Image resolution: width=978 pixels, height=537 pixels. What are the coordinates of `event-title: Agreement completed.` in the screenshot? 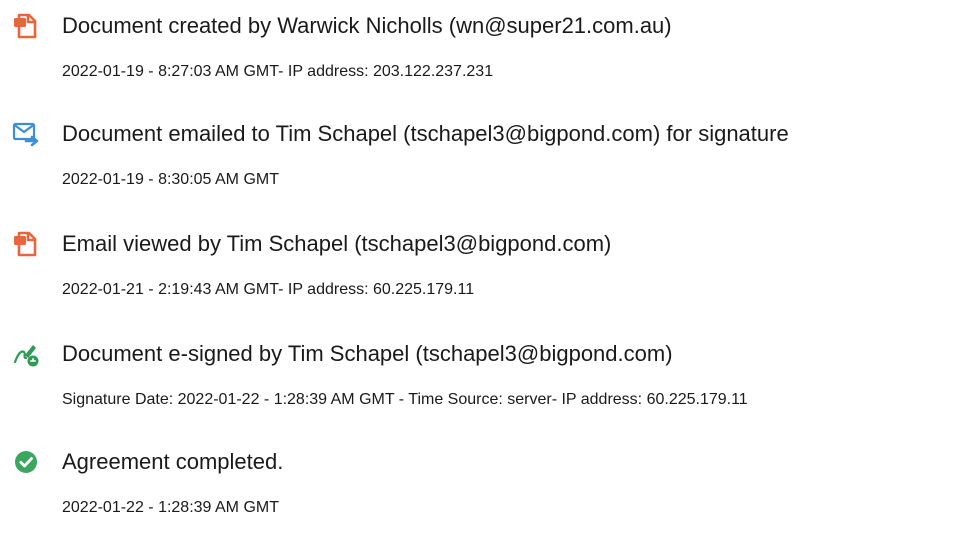 It's located at (173, 461).